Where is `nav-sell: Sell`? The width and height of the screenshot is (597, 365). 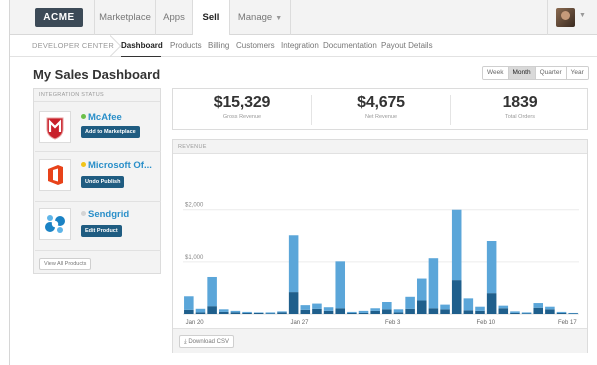 nav-sell: Sell is located at coordinates (211, 18).